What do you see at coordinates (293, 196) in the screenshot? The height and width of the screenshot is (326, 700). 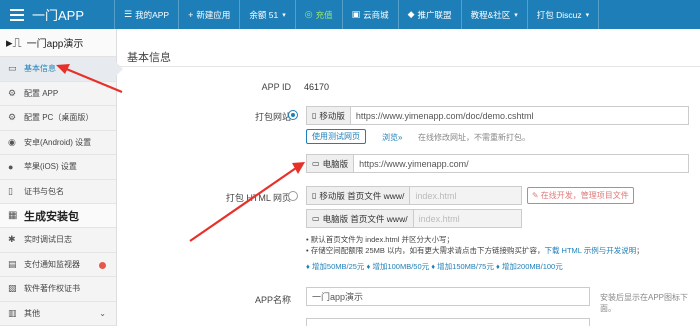 I see `pack-html-radio` at bounding box center [293, 196].